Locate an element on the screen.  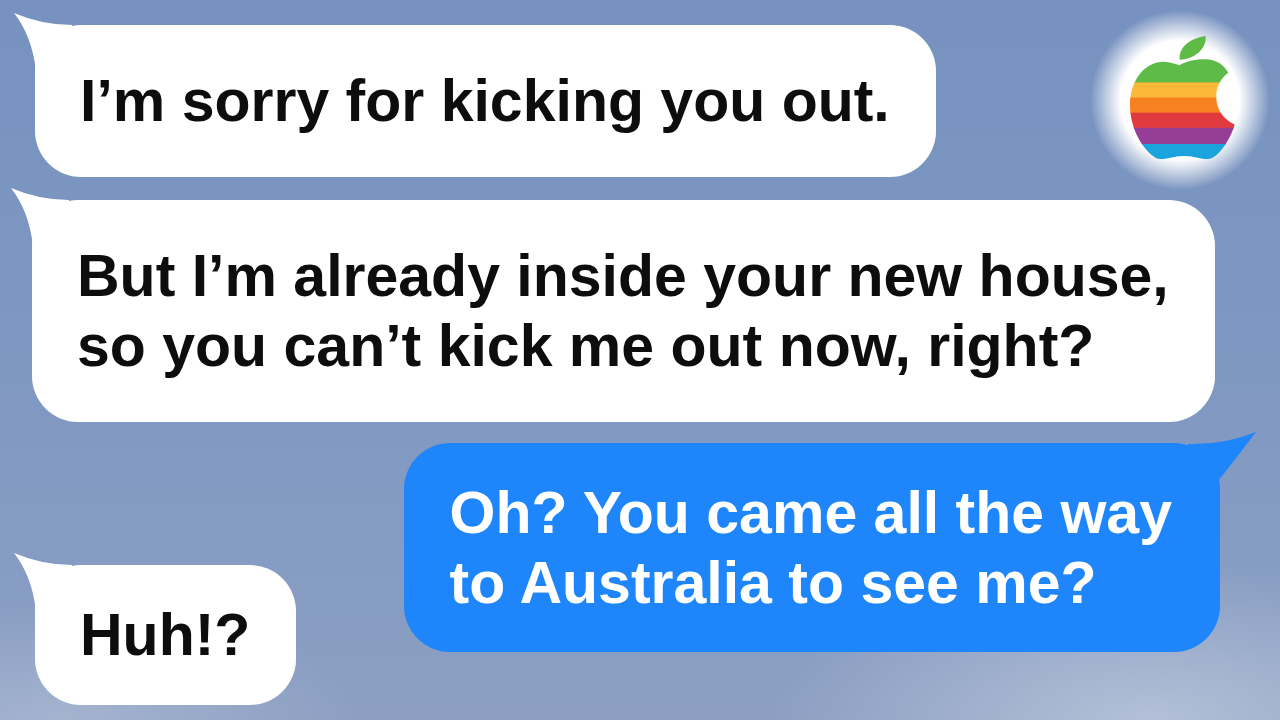
message-text: I’m sorry for kicking you out. is located at coordinates (485, 101).